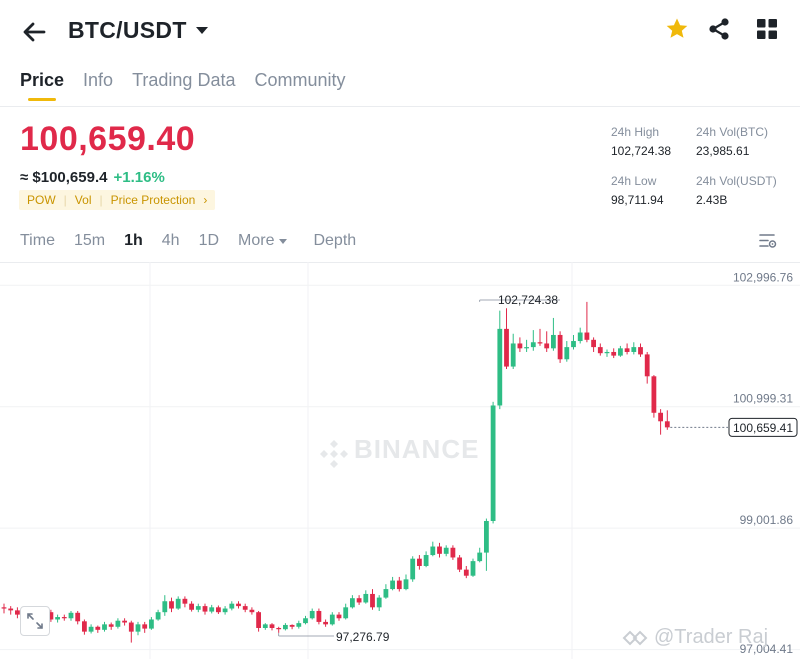 This screenshot has width=800, height=659. Describe the element at coordinates (42, 85) in the screenshot. I see `tab-price: Price` at that location.